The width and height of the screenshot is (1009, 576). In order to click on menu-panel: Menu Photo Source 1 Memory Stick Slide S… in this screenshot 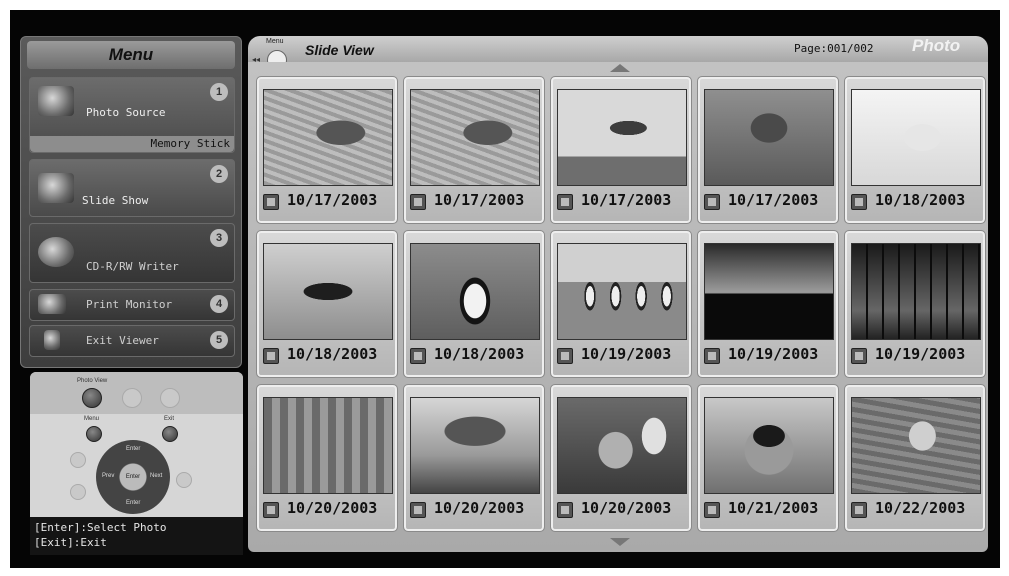, I will do `click(131, 202)`.